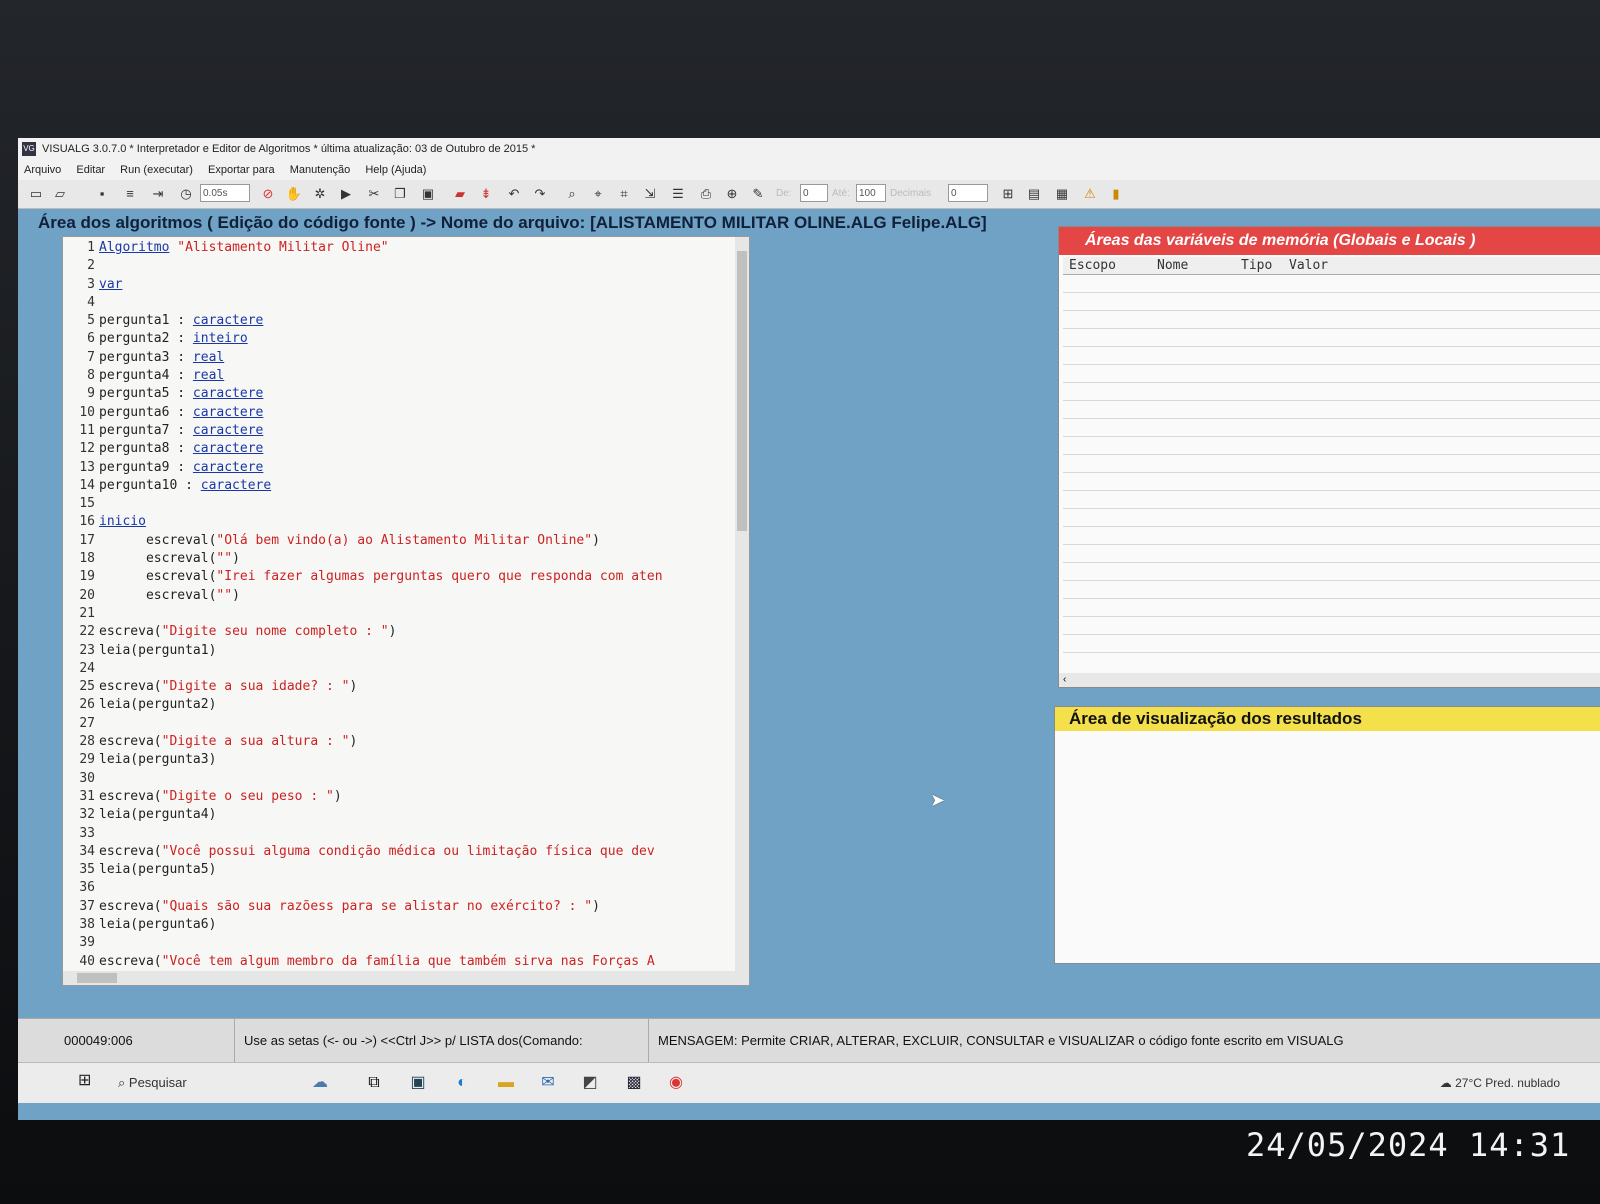 The image size is (1600, 1204). Describe the element at coordinates (294, 194) in the screenshot. I see `hand-icon: ✋` at that location.